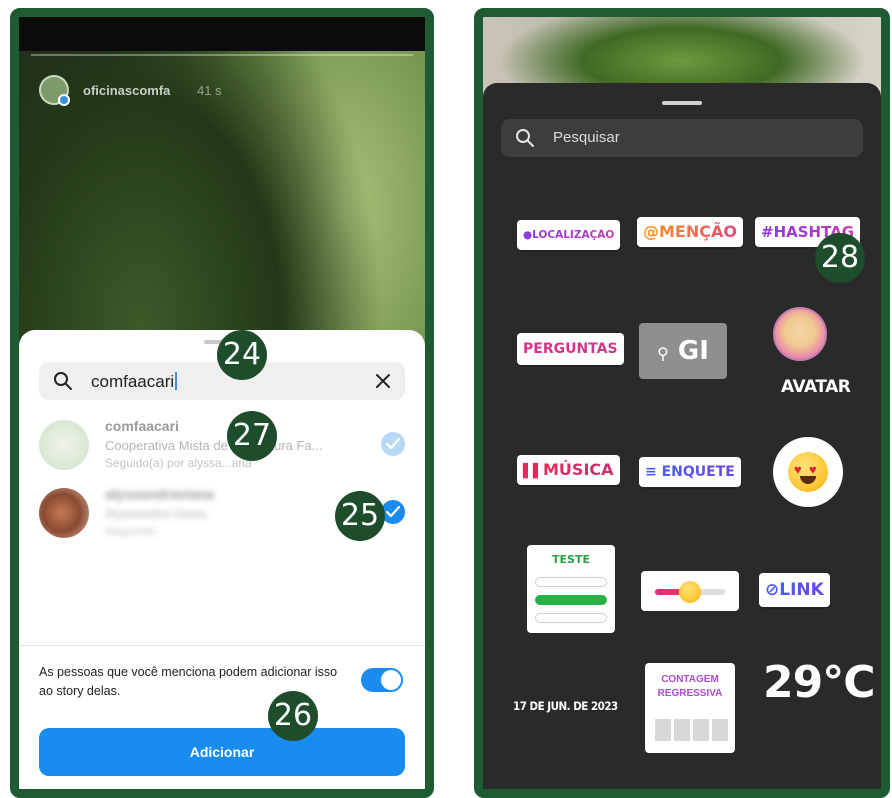  I want to click on link-sticker-label: LINK, so click(801, 590).